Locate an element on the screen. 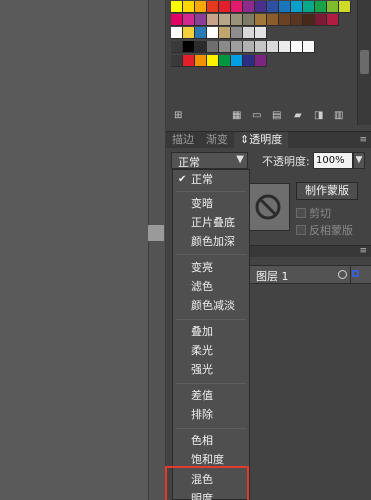 This screenshot has height=500, width=371. trash-icon: ▥ is located at coordinates (340, 115).